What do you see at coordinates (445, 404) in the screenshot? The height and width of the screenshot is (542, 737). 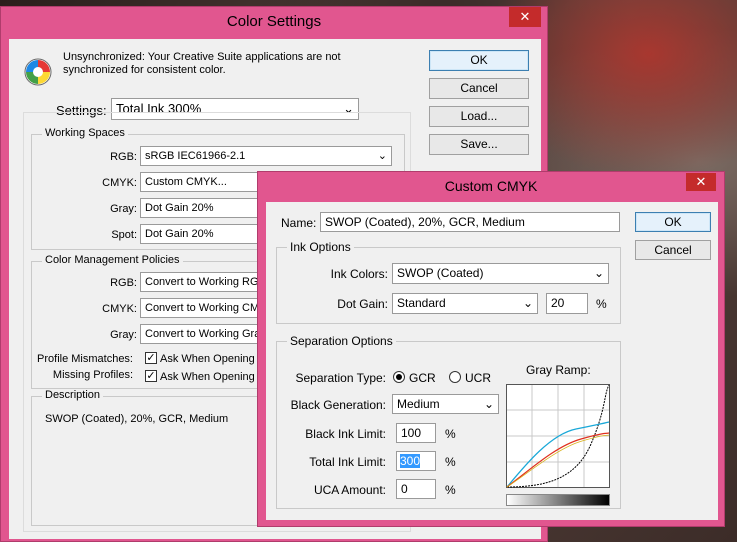 I see `black-generation-dropdown: Medium ⌄` at bounding box center [445, 404].